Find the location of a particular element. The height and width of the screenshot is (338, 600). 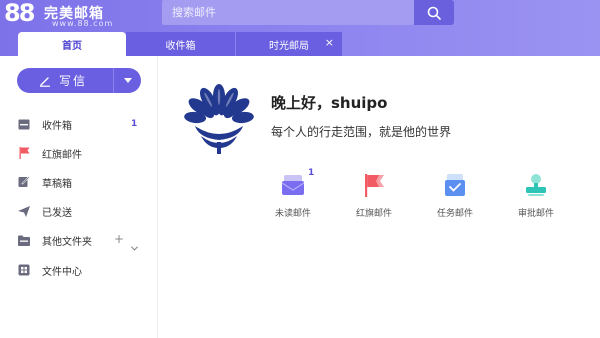

folder-icon is located at coordinates (24, 240).